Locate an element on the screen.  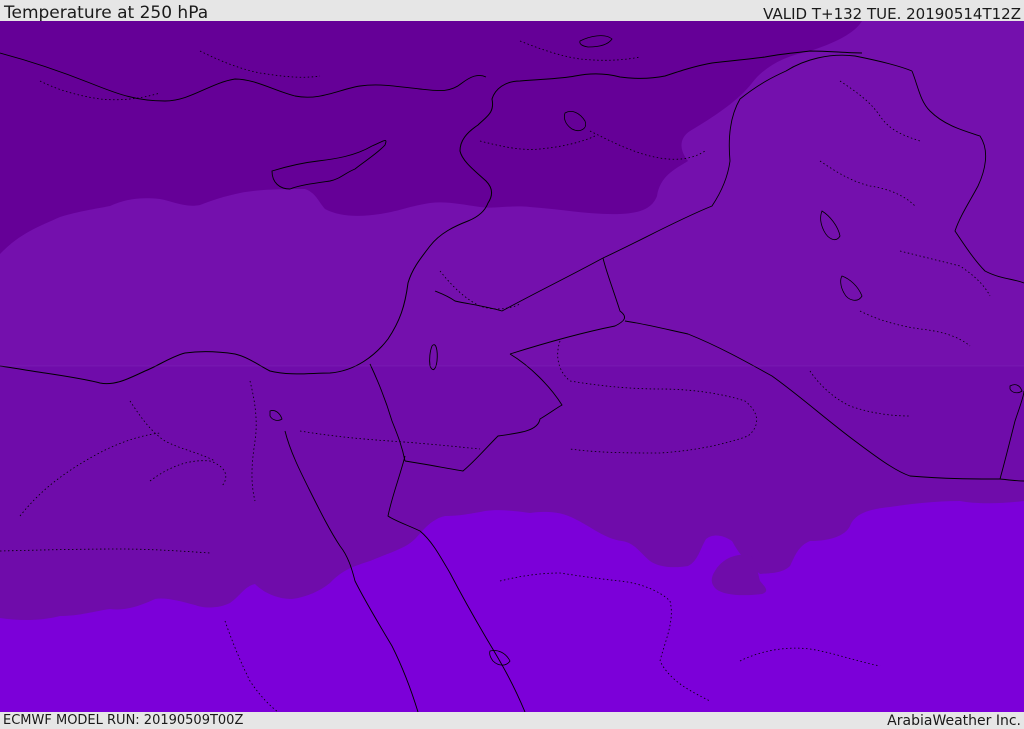
map-title: Temperature at 250 hPa is located at coordinates (106, 13).